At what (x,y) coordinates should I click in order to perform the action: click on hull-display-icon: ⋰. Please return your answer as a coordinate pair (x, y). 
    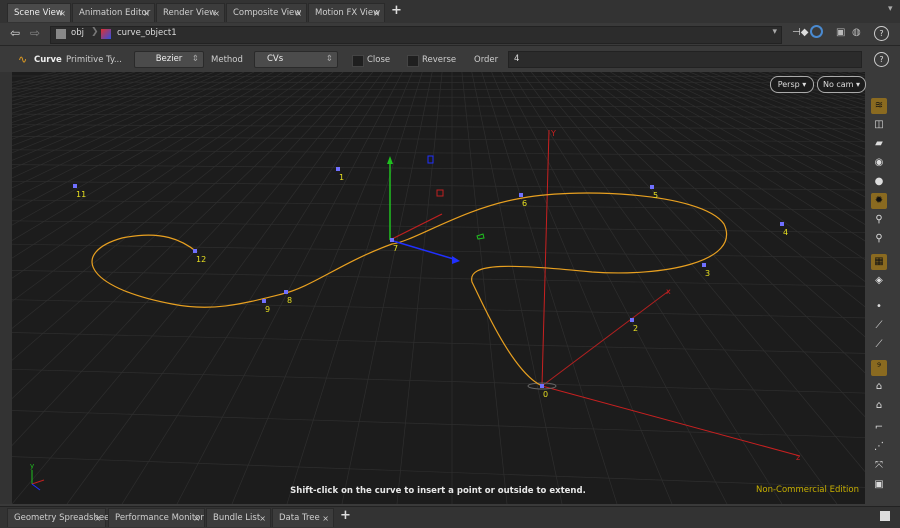
    Looking at the image, I should click on (879, 447).